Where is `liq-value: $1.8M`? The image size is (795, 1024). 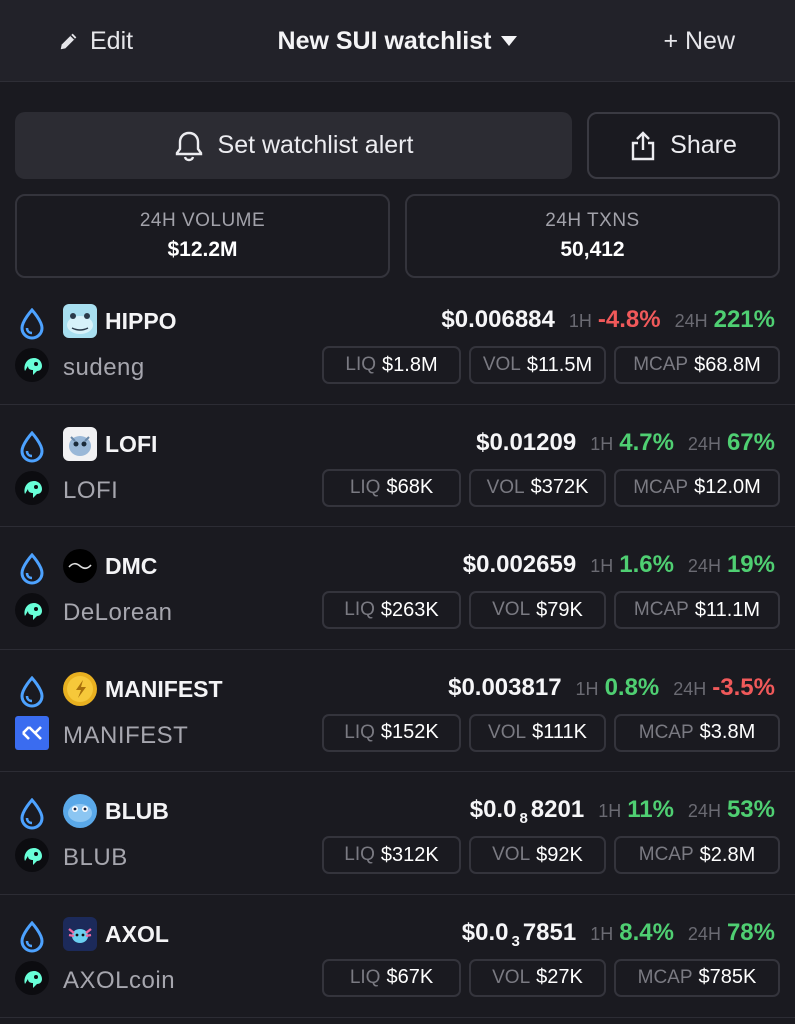
liq-value: $1.8M is located at coordinates (410, 364).